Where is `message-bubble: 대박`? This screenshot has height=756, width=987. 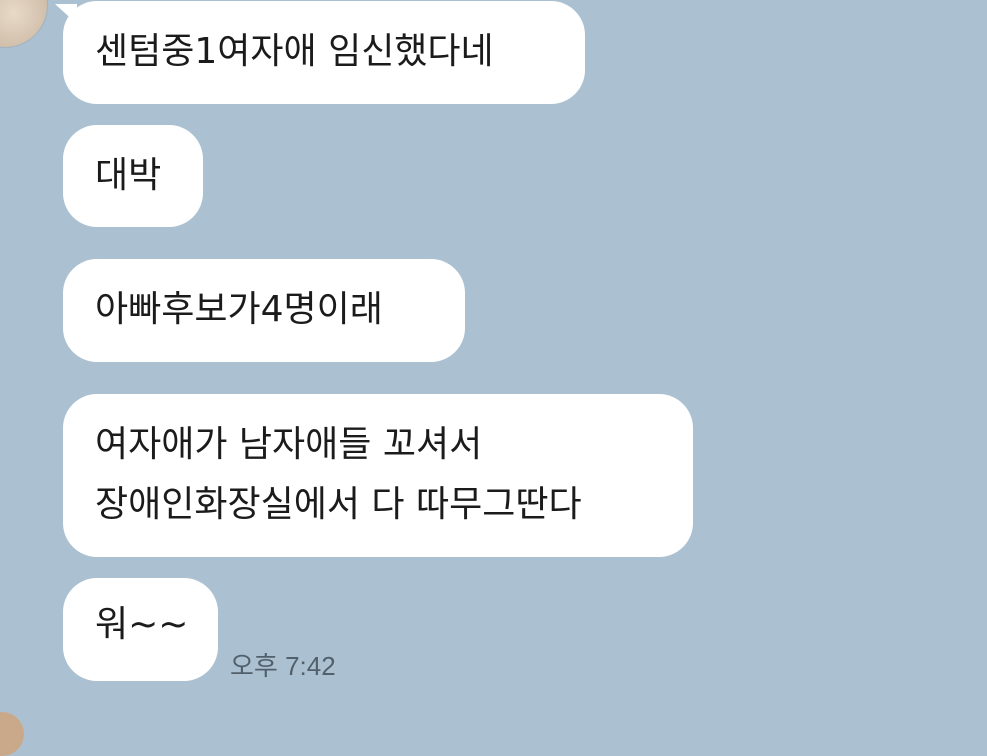
message-bubble: 대박 is located at coordinates (133, 176).